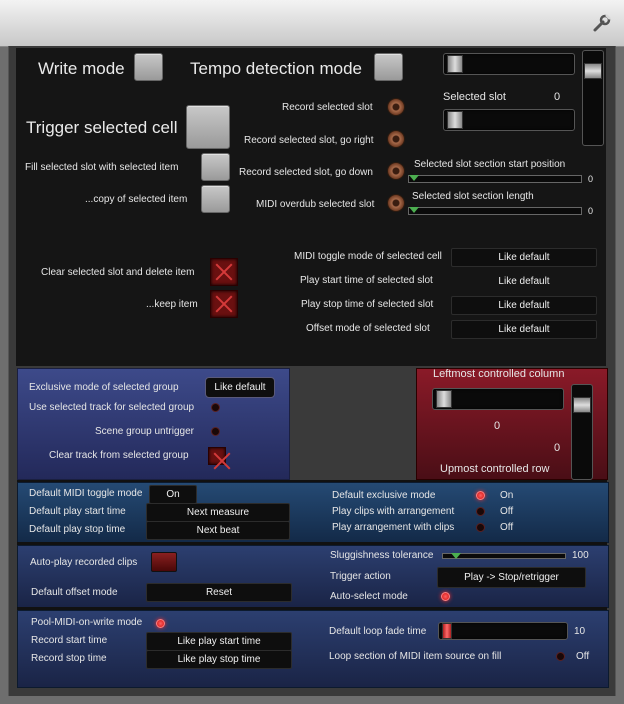 This screenshot has height=704, width=624. What do you see at coordinates (497, 426) in the screenshot?
I see `leftmost-column-value: 0` at bounding box center [497, 426].